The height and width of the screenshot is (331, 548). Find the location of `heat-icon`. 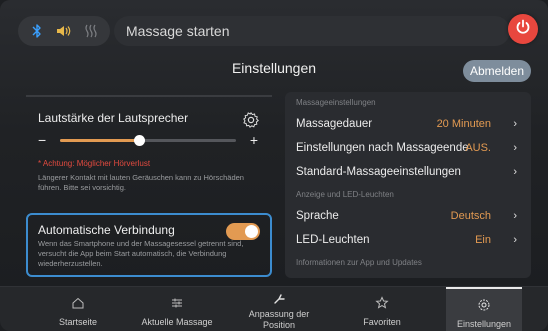

heat-icon is located at coordinates (91, 31).